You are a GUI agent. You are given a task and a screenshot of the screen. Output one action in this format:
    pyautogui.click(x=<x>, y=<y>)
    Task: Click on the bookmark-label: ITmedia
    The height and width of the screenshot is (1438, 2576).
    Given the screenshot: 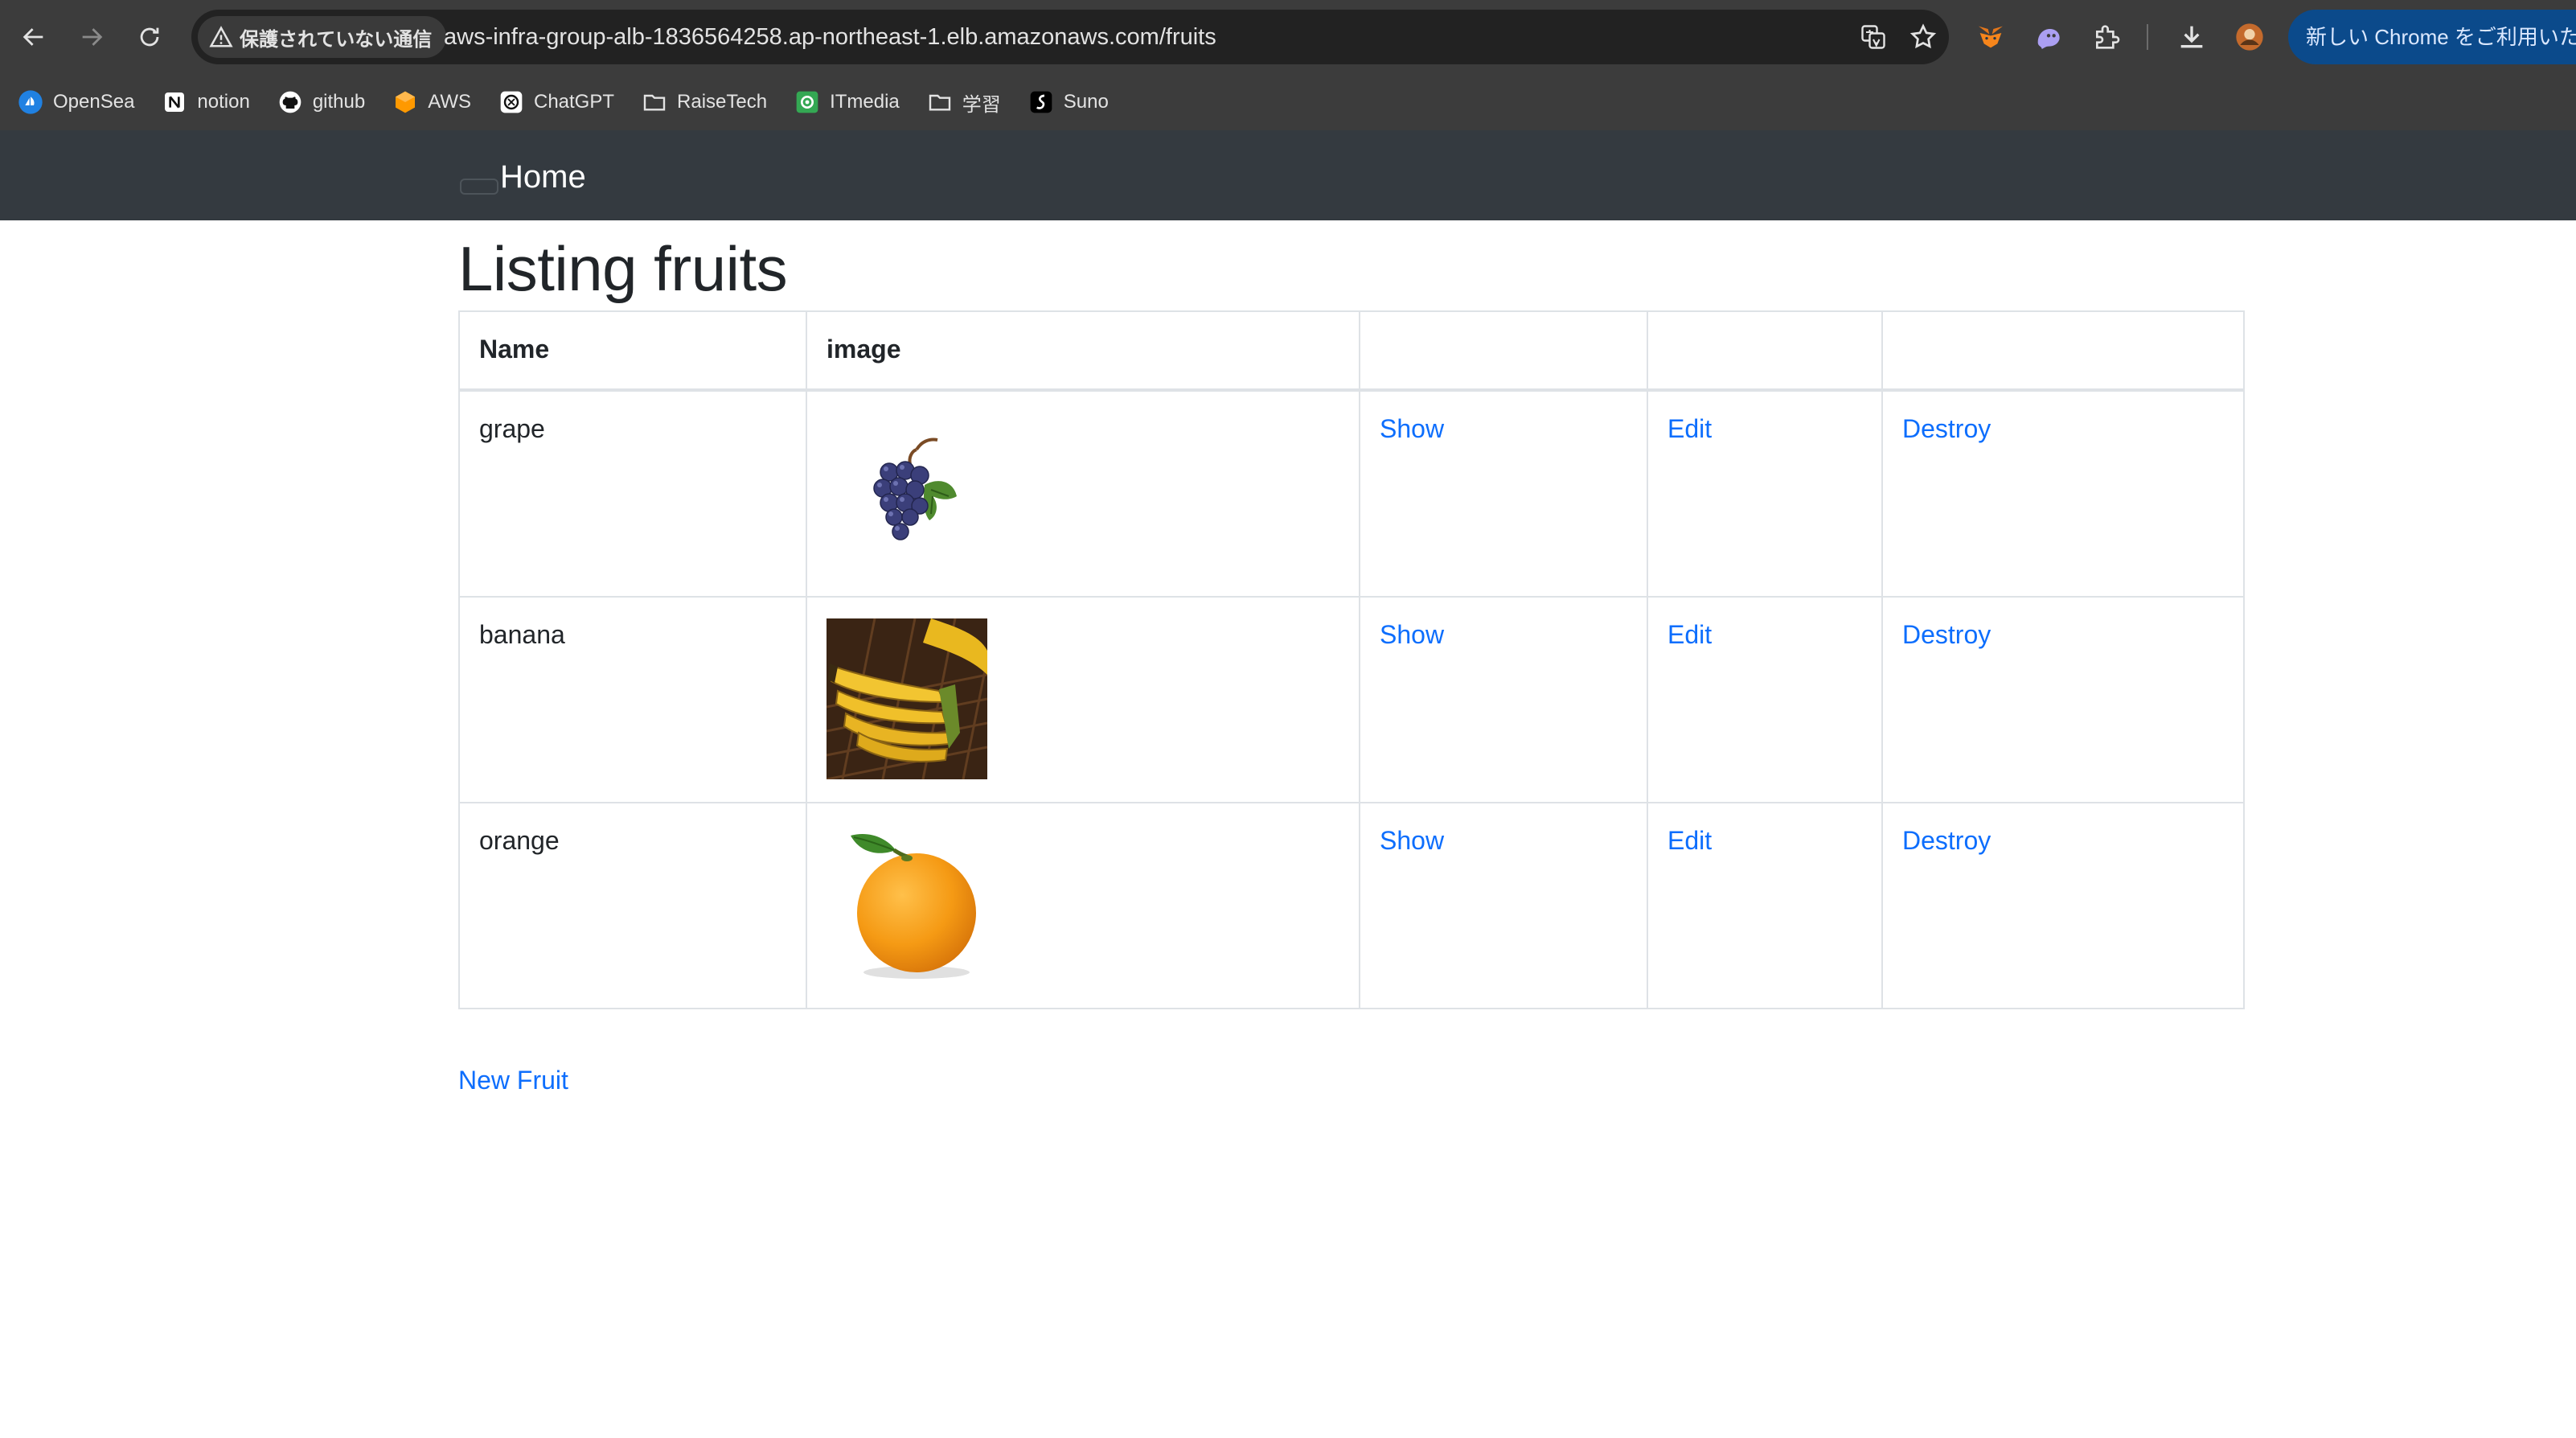 What is the action you would take?
    pyautogui.click(x=865, y=102)
    